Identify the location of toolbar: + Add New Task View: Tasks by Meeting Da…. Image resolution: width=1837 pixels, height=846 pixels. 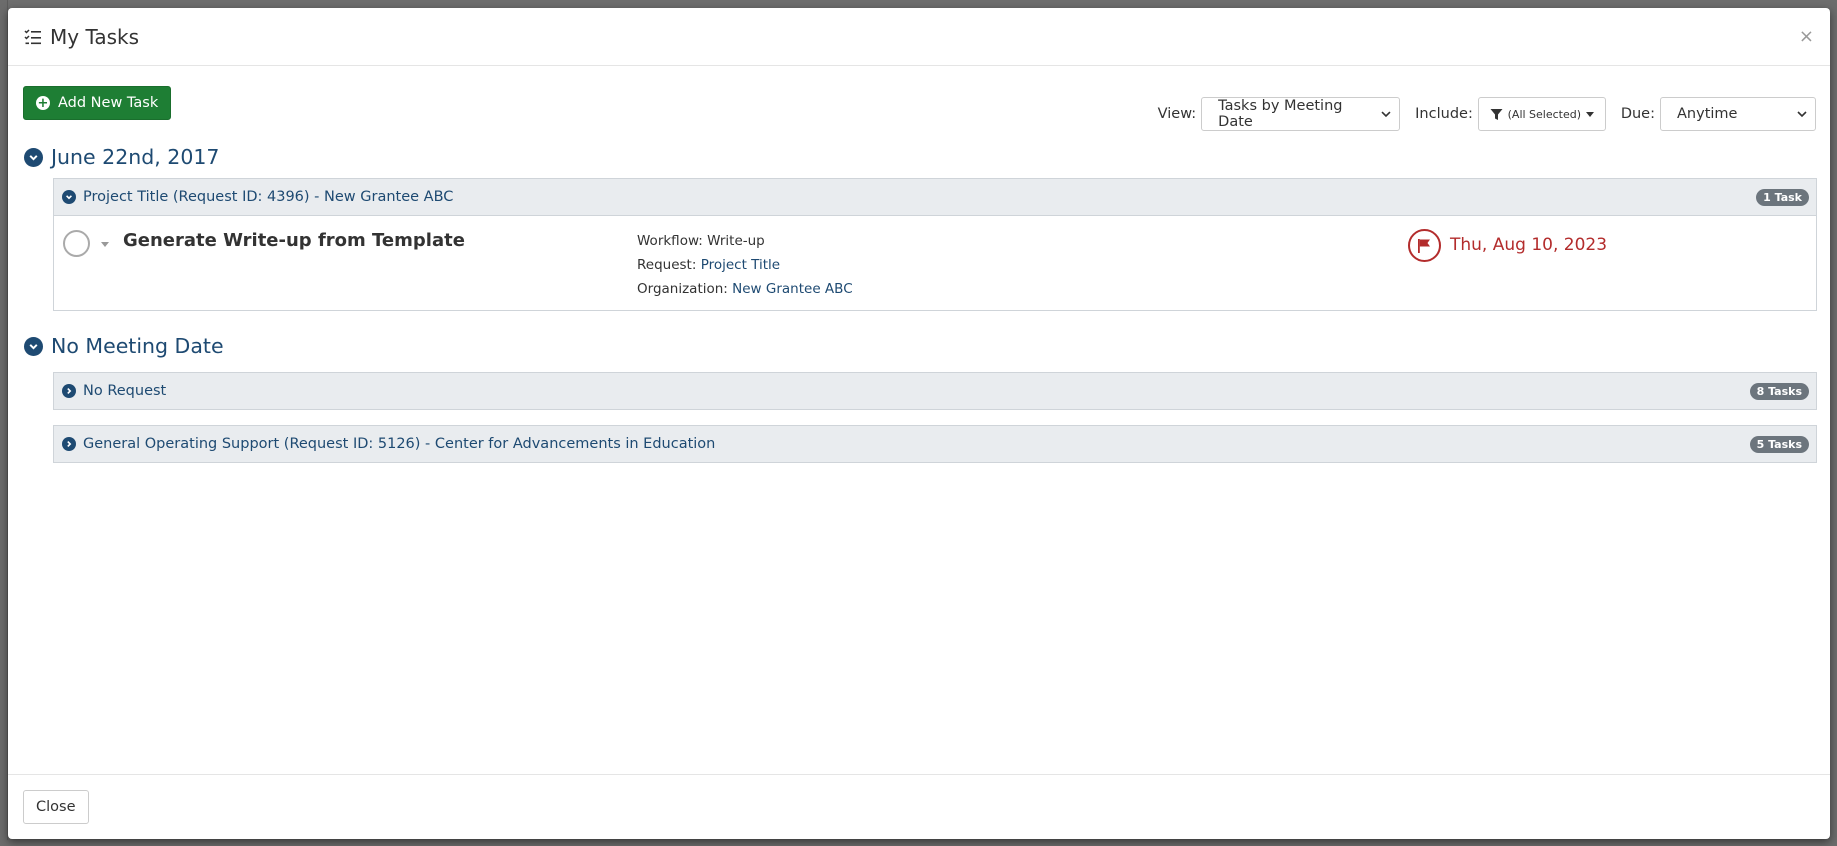
(919, 108).